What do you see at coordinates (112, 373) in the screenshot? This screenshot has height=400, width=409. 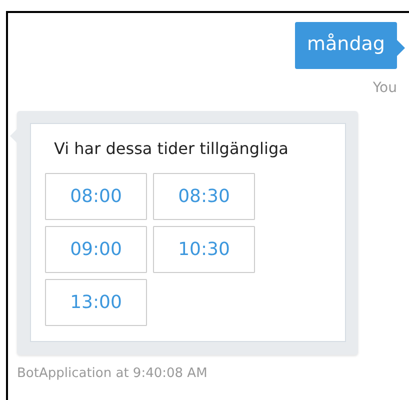 I see `timestamp-label: BotApplication at 9:40:08 AM` at bounding box center [112, 373].